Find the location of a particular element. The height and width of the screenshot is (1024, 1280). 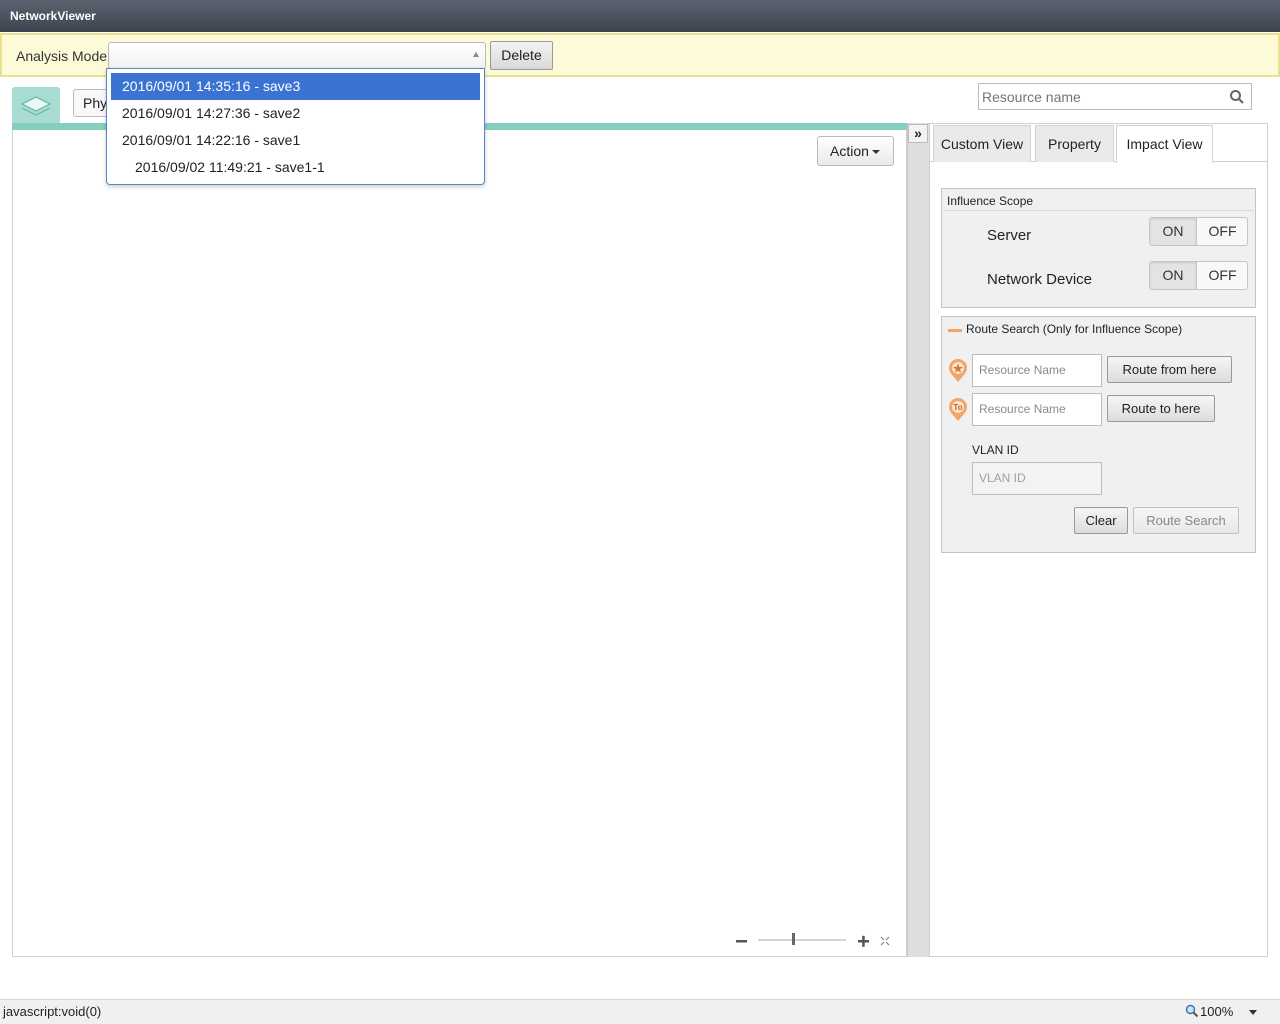

status-bar: javascript:void(0) 100% is located at coordinates (640, 1011).